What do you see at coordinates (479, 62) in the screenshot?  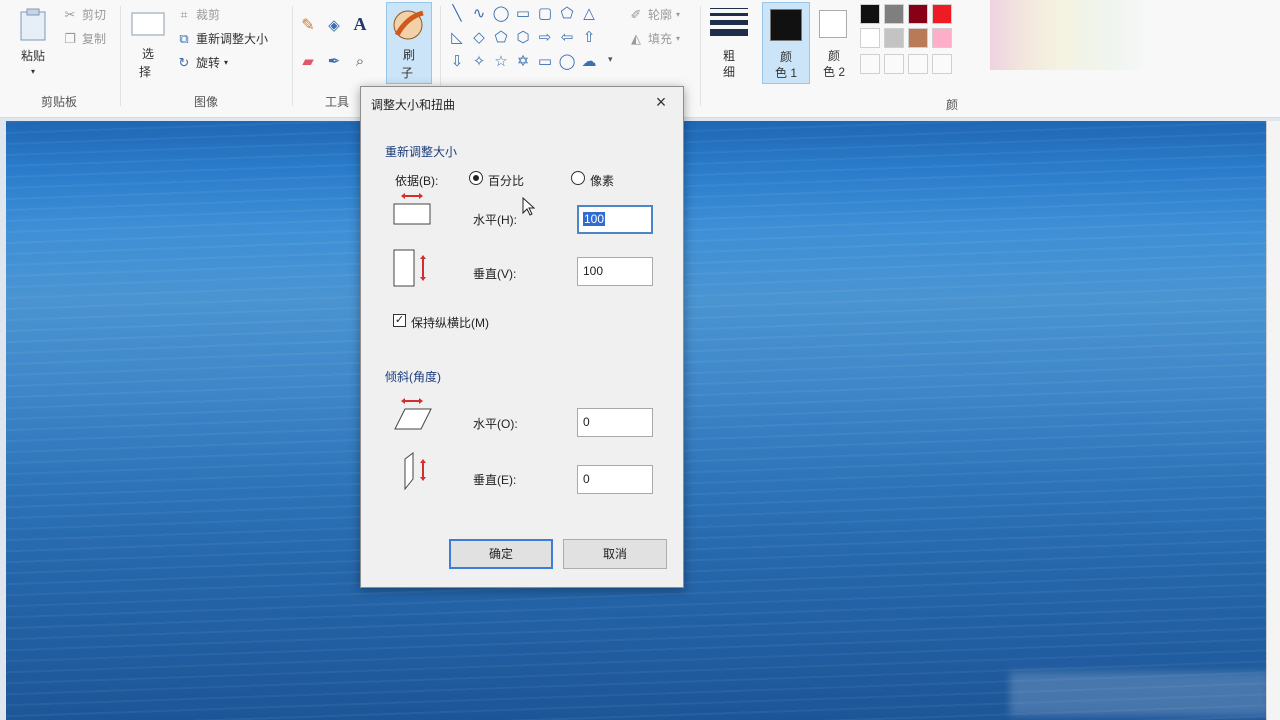 I see `shape-star4-icon: ✧` at bounding box center [479, 62].